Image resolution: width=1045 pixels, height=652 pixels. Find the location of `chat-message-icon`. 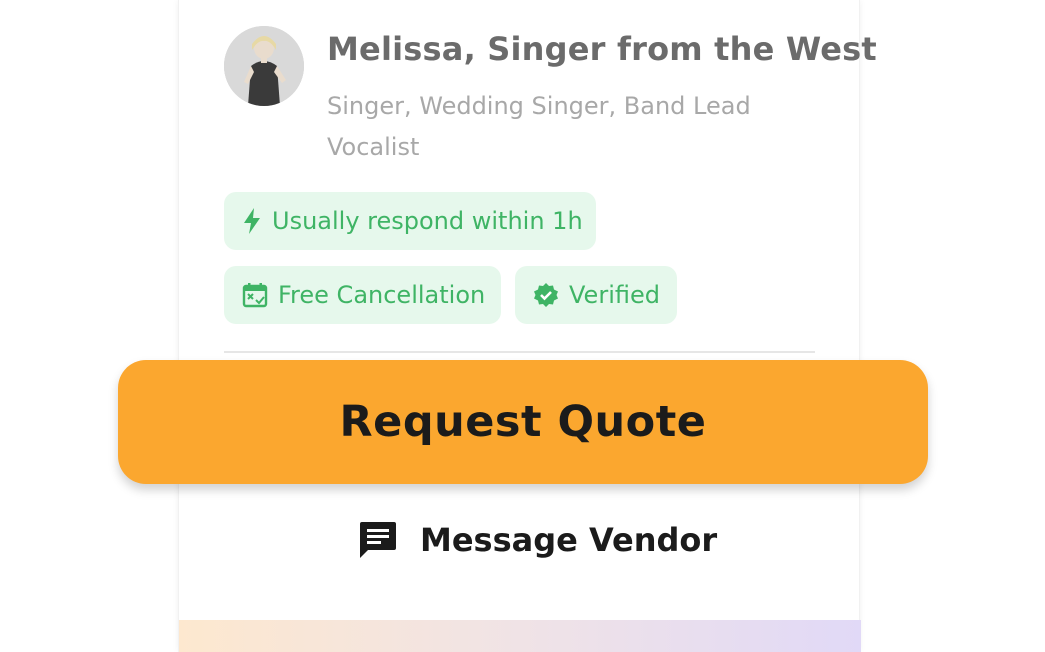

chat-message-icon is located at coordinates (378, 540).